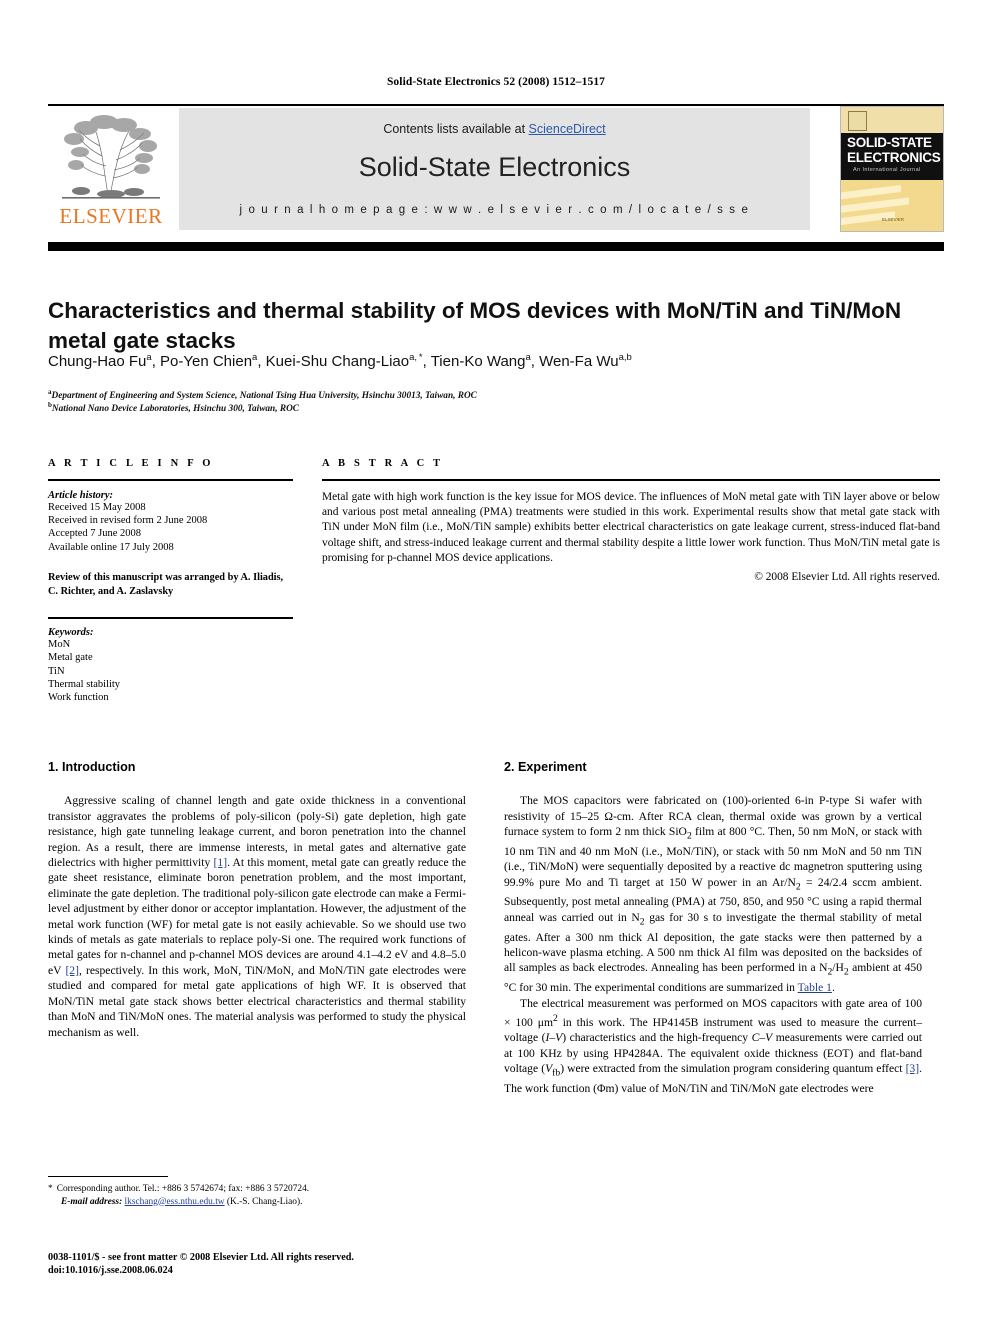  Describe the element at coordinates (264, 1201) in the screenshot. I see `email-owner: (K.-S. Chang-Liao).` at that location.